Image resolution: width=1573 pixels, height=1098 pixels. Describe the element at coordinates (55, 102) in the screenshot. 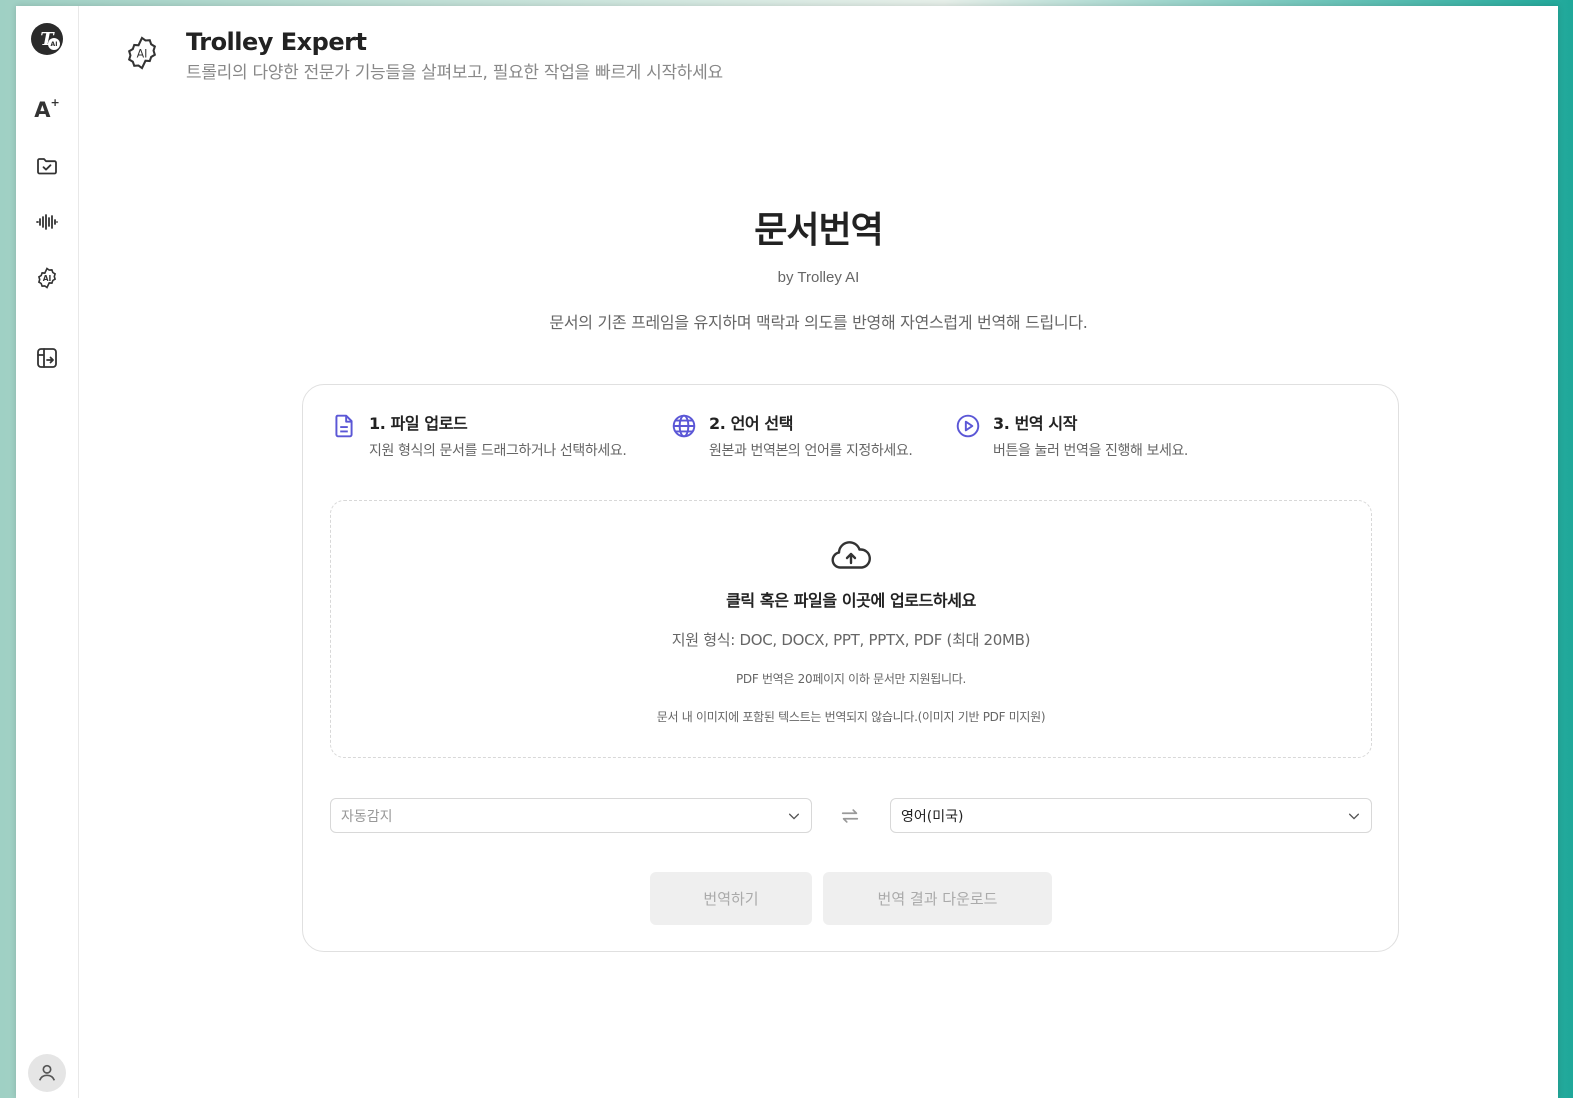

I see `ai-nav-label-sup: +` at that location.